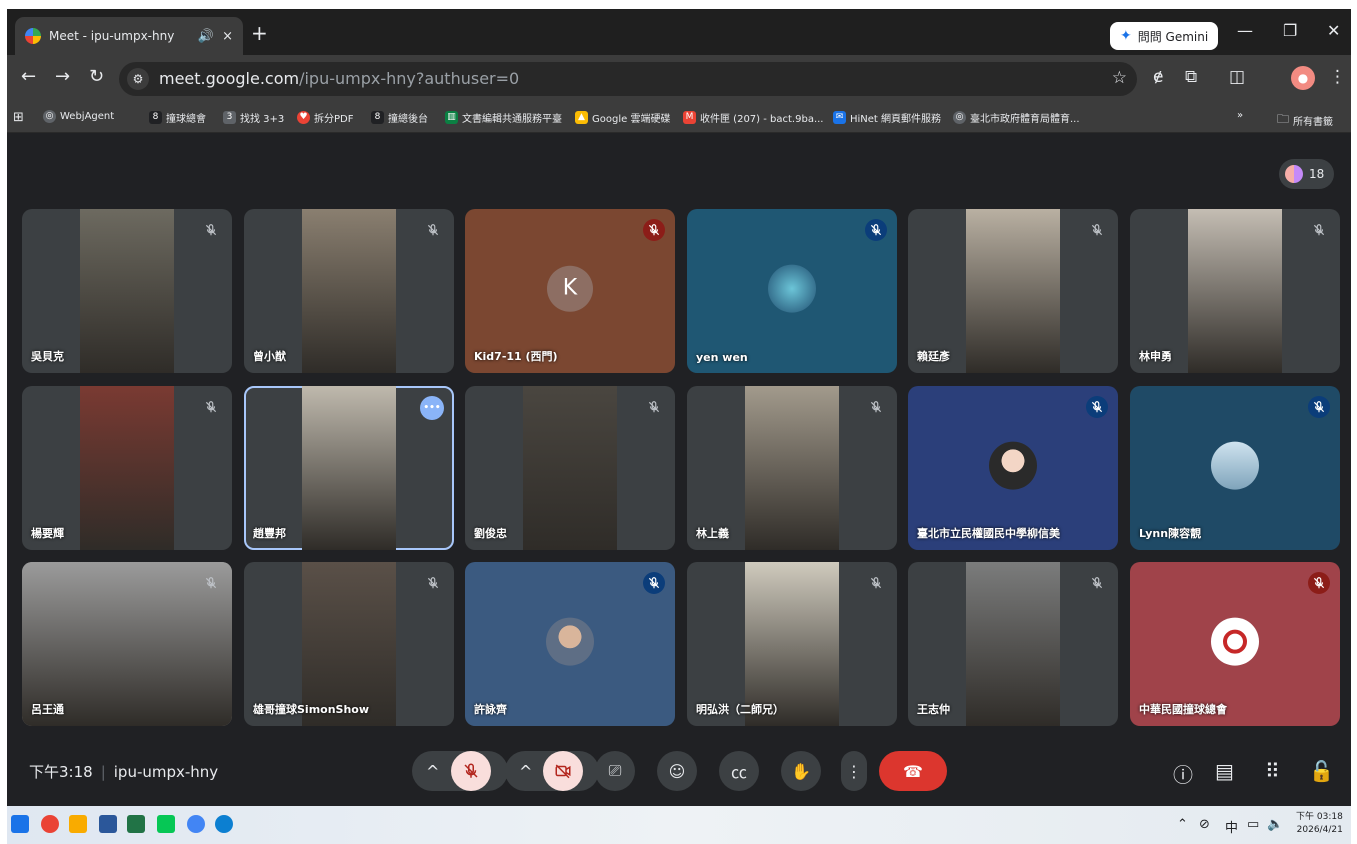  What do you see at coordinates (432, 408) in the screenshot?
I see `tile-more-options-icon: •••` at bounding box center [432, 408].